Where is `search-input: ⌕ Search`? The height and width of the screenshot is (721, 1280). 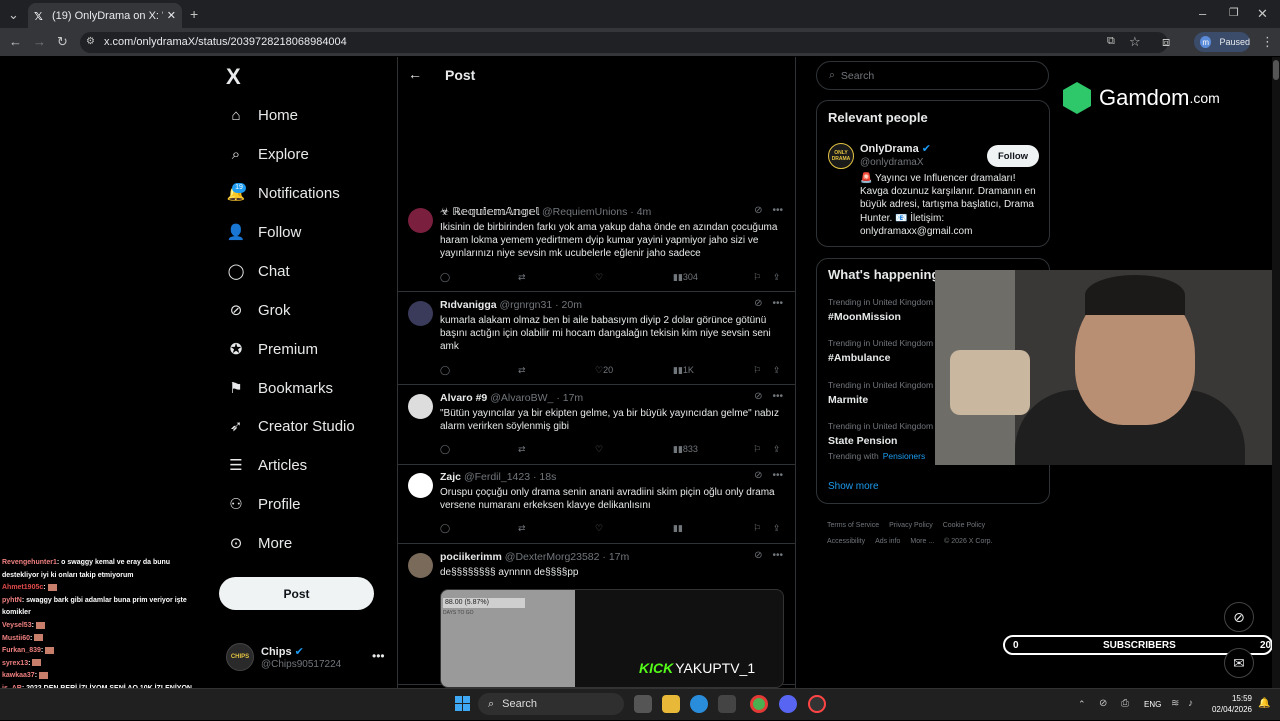
search-input: ⌕ Search is located at coordinates (932, 75).